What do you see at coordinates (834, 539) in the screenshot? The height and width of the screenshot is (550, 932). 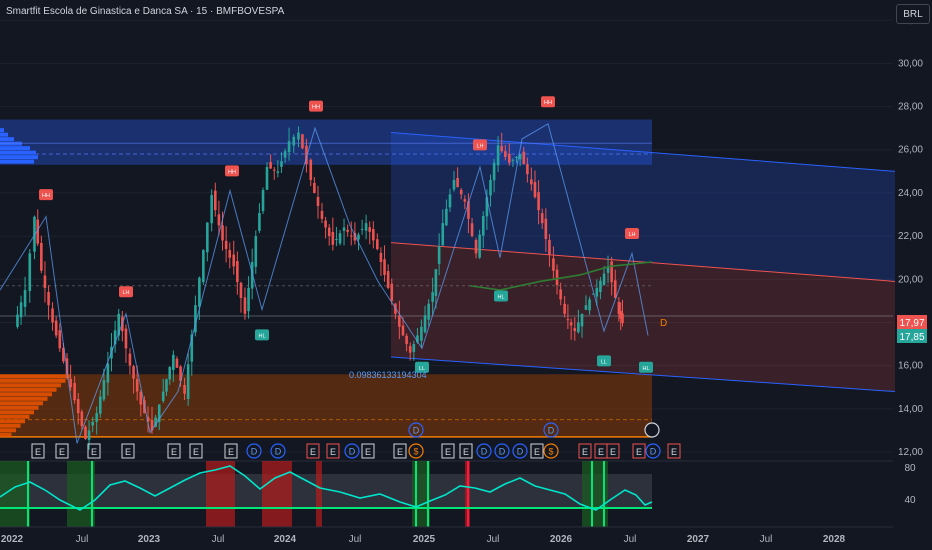 I see `time-tick: 2028` at bounding box center [834, 539].